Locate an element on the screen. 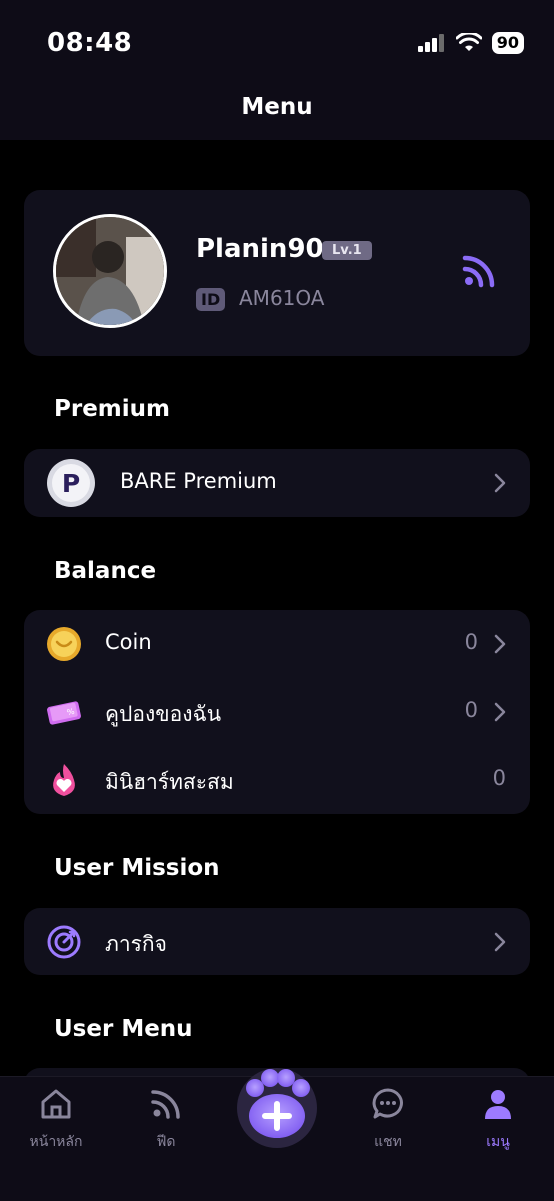 The image size is (554, 1201). premium-card: P BARE Premium is located at coordinates (277, 483).